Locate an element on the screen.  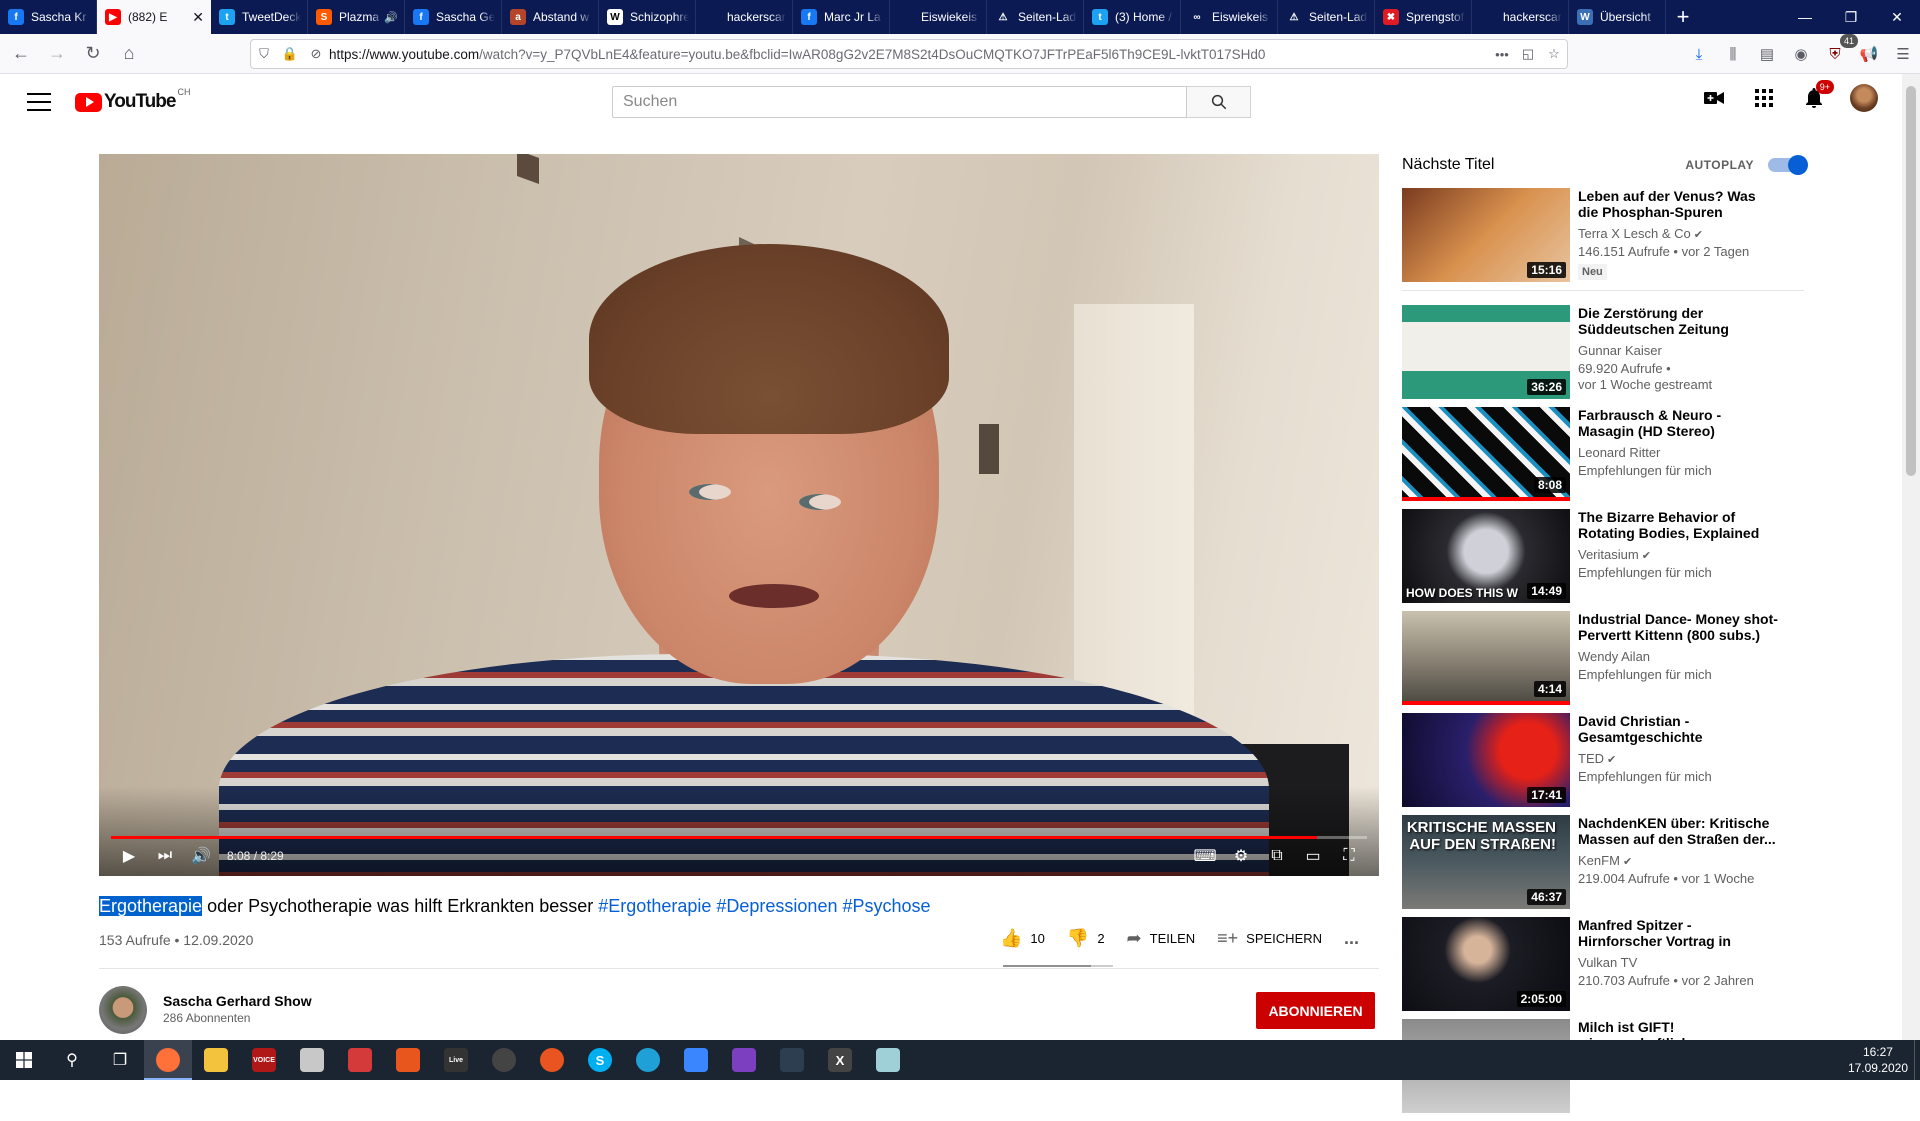
browser-tab: f Marc Jr La is located at coordinates (841, 17).